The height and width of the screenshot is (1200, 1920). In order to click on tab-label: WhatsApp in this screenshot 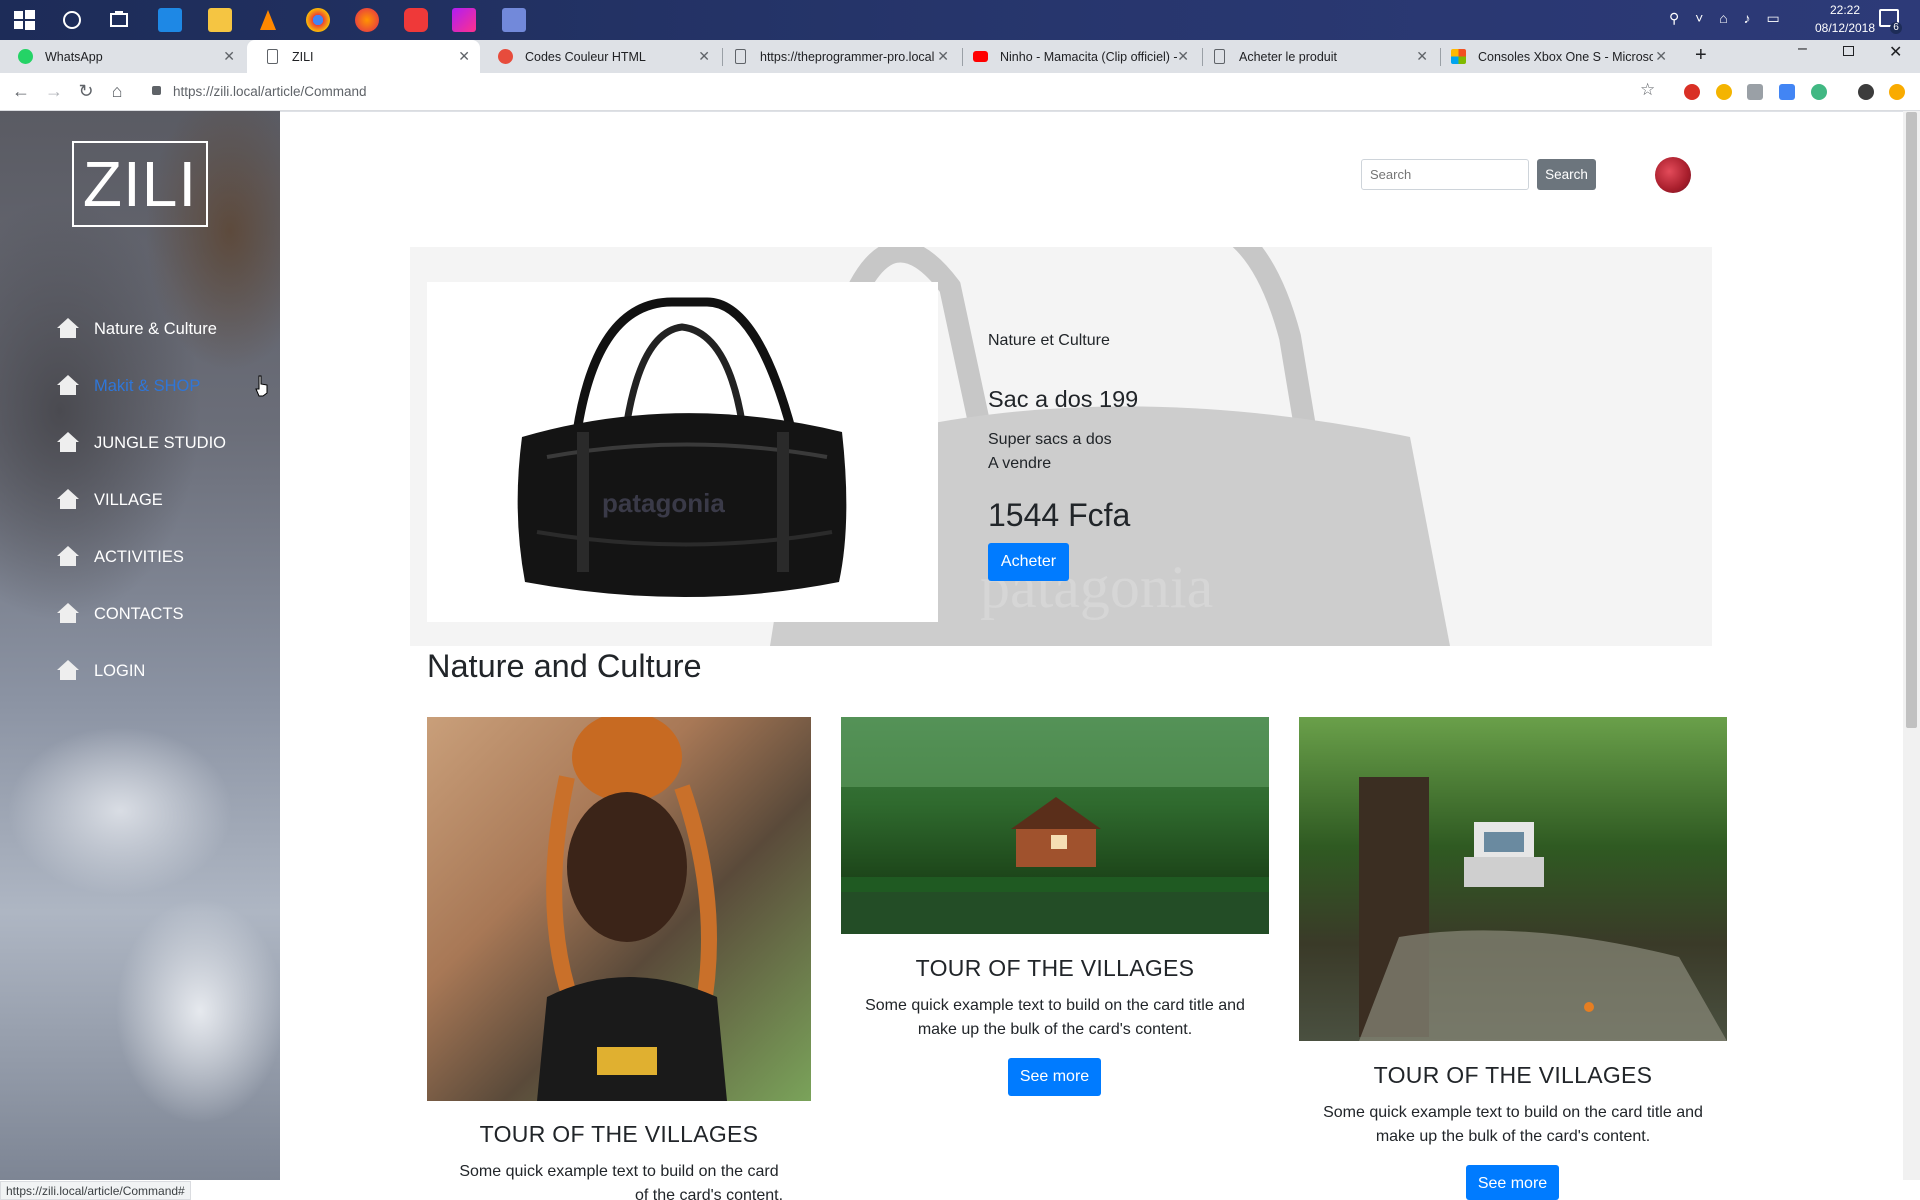, I will do `click(74, 56)`.